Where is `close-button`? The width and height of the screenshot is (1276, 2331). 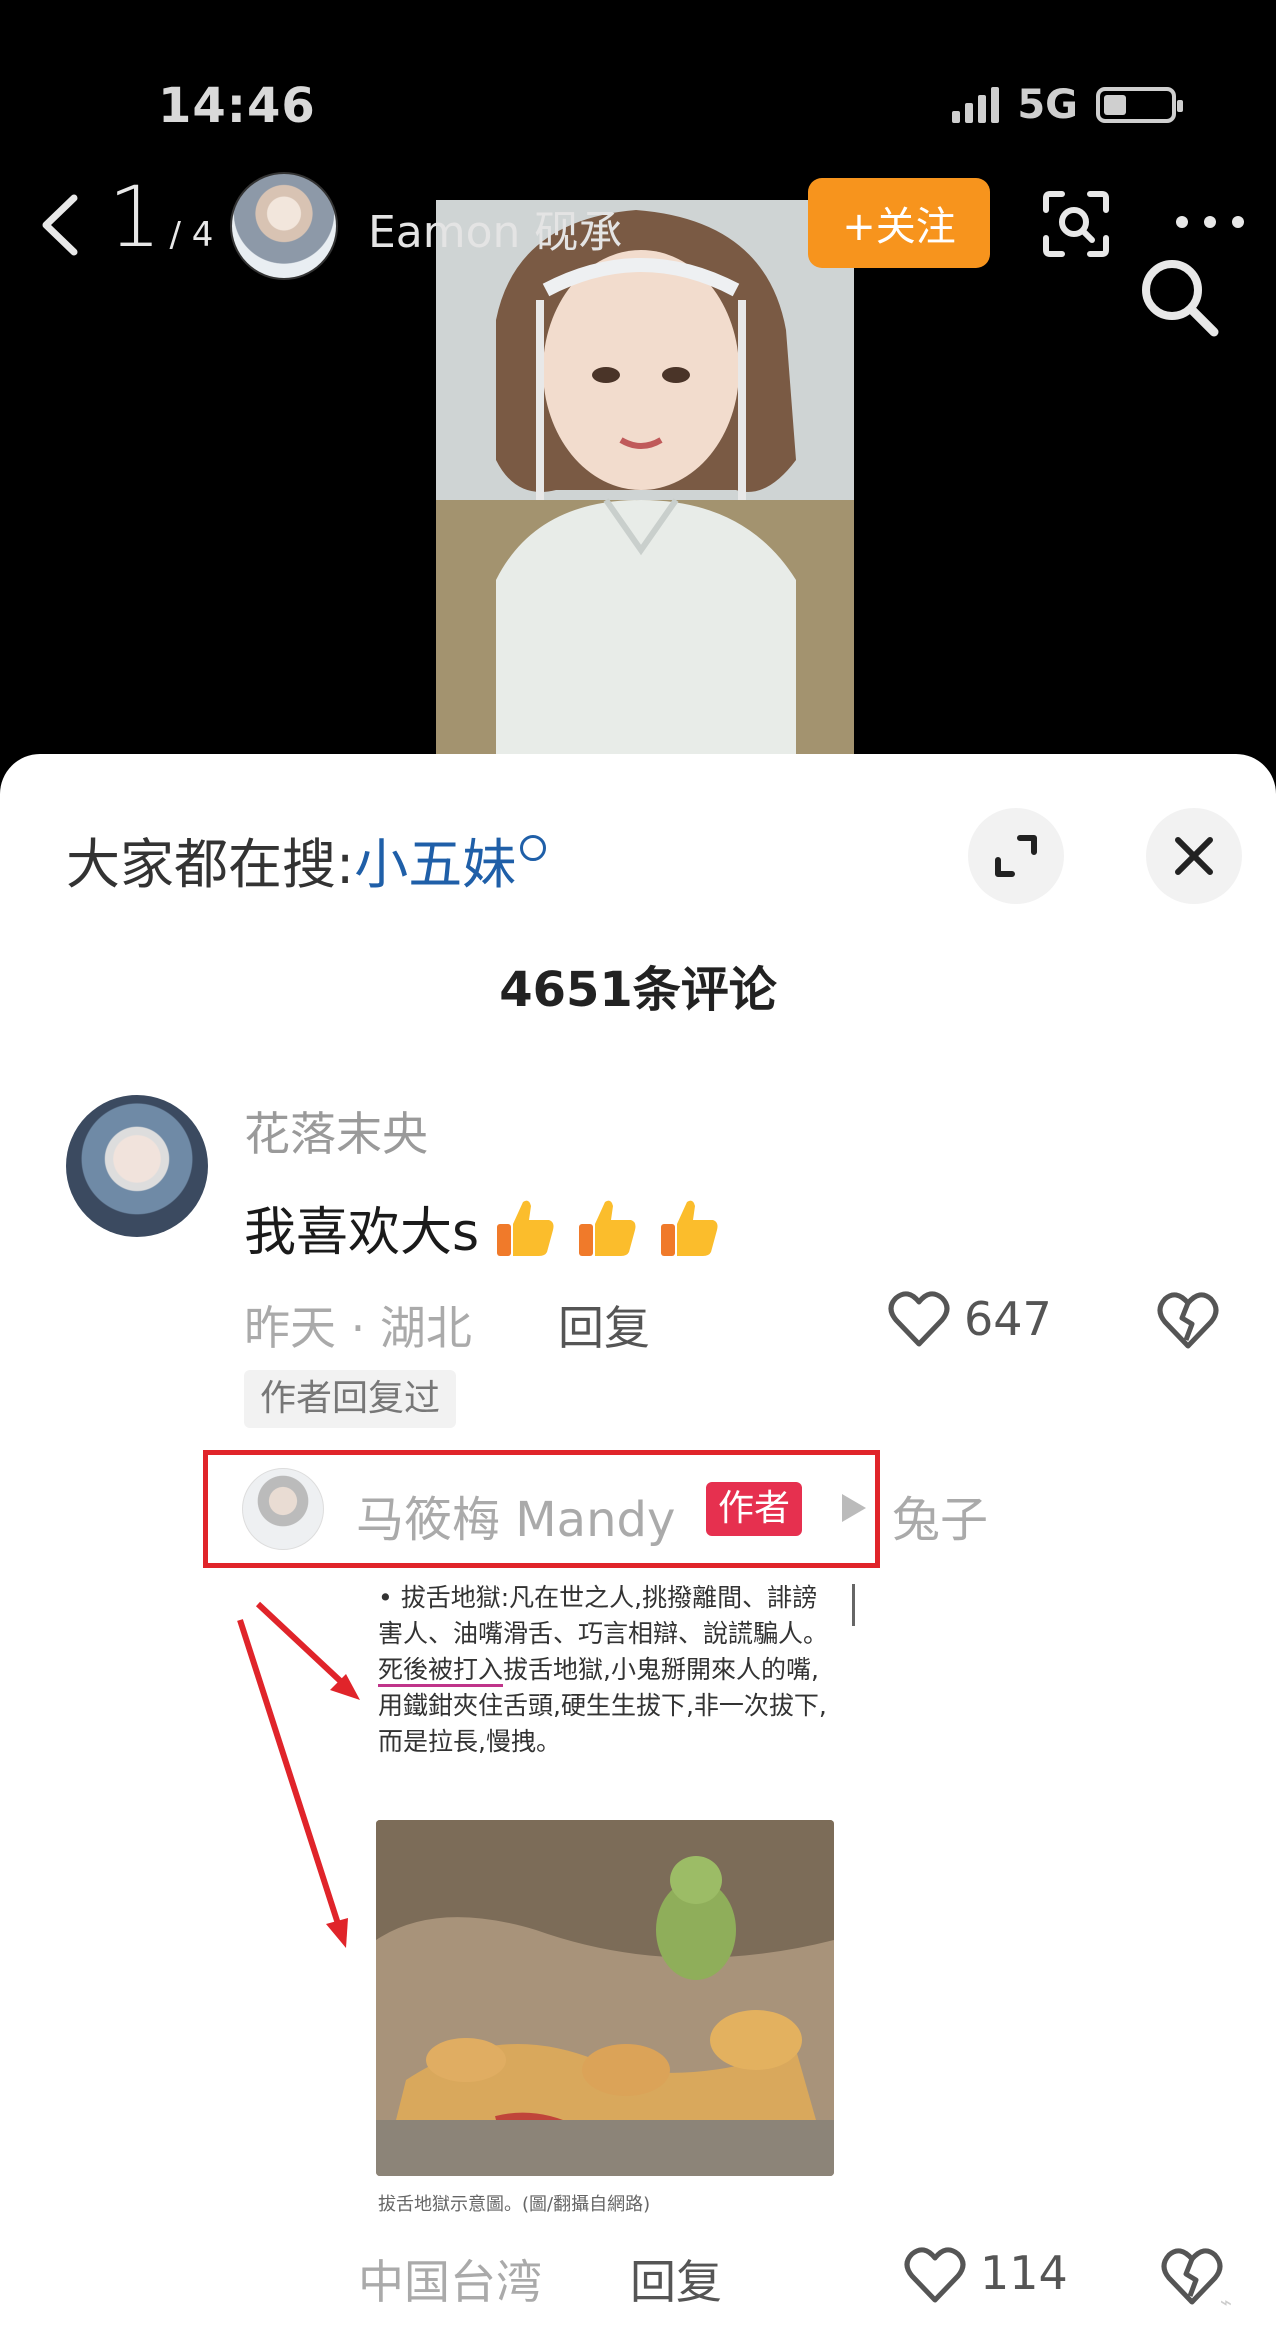
close-button is located at coordinates (1194, 856).